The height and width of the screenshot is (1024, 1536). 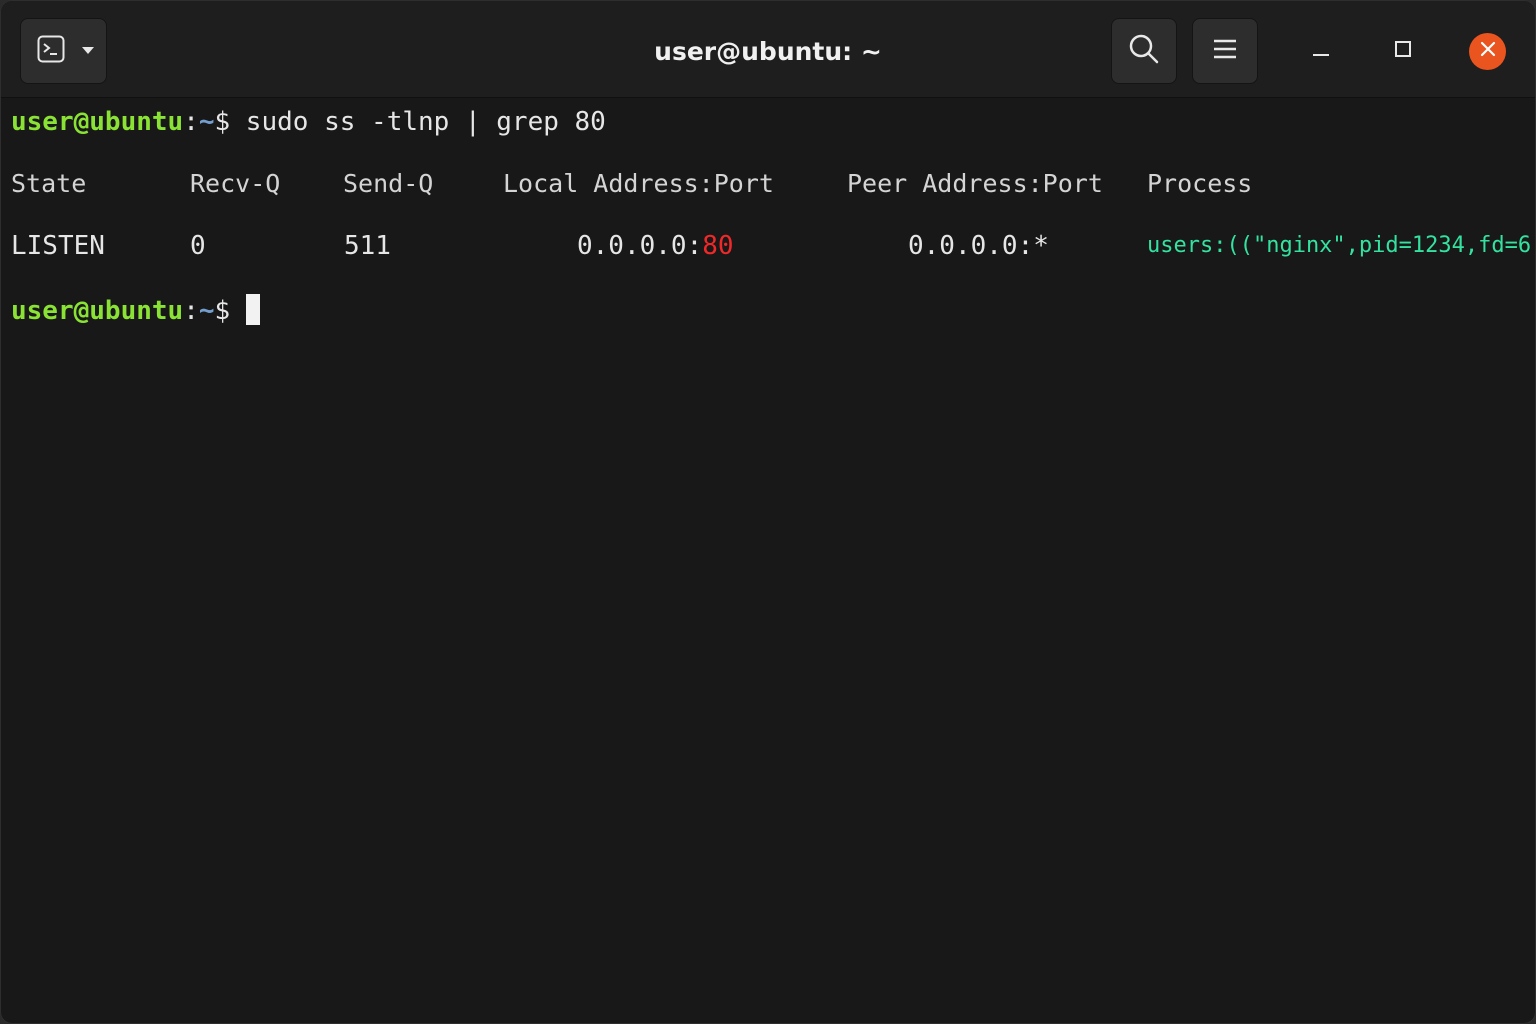 I want to click on cell-state: LISTEN, so click(x=58, y=246).